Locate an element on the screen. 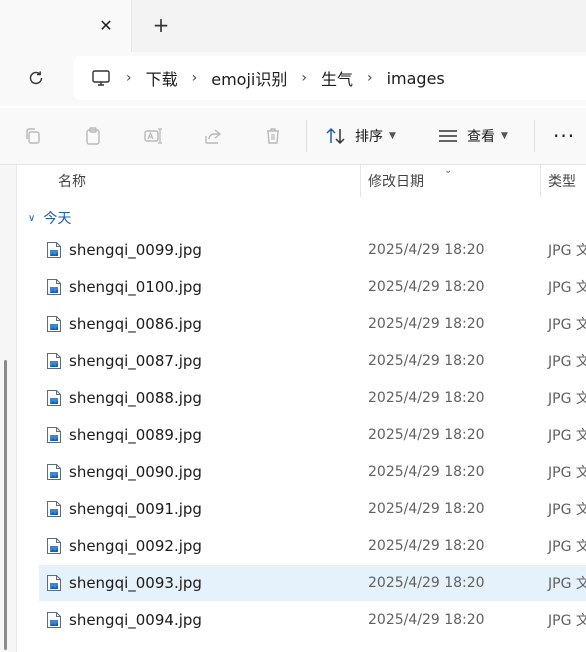  file-name: shengqi_0092.jpg is located at coordinates (135, 546).